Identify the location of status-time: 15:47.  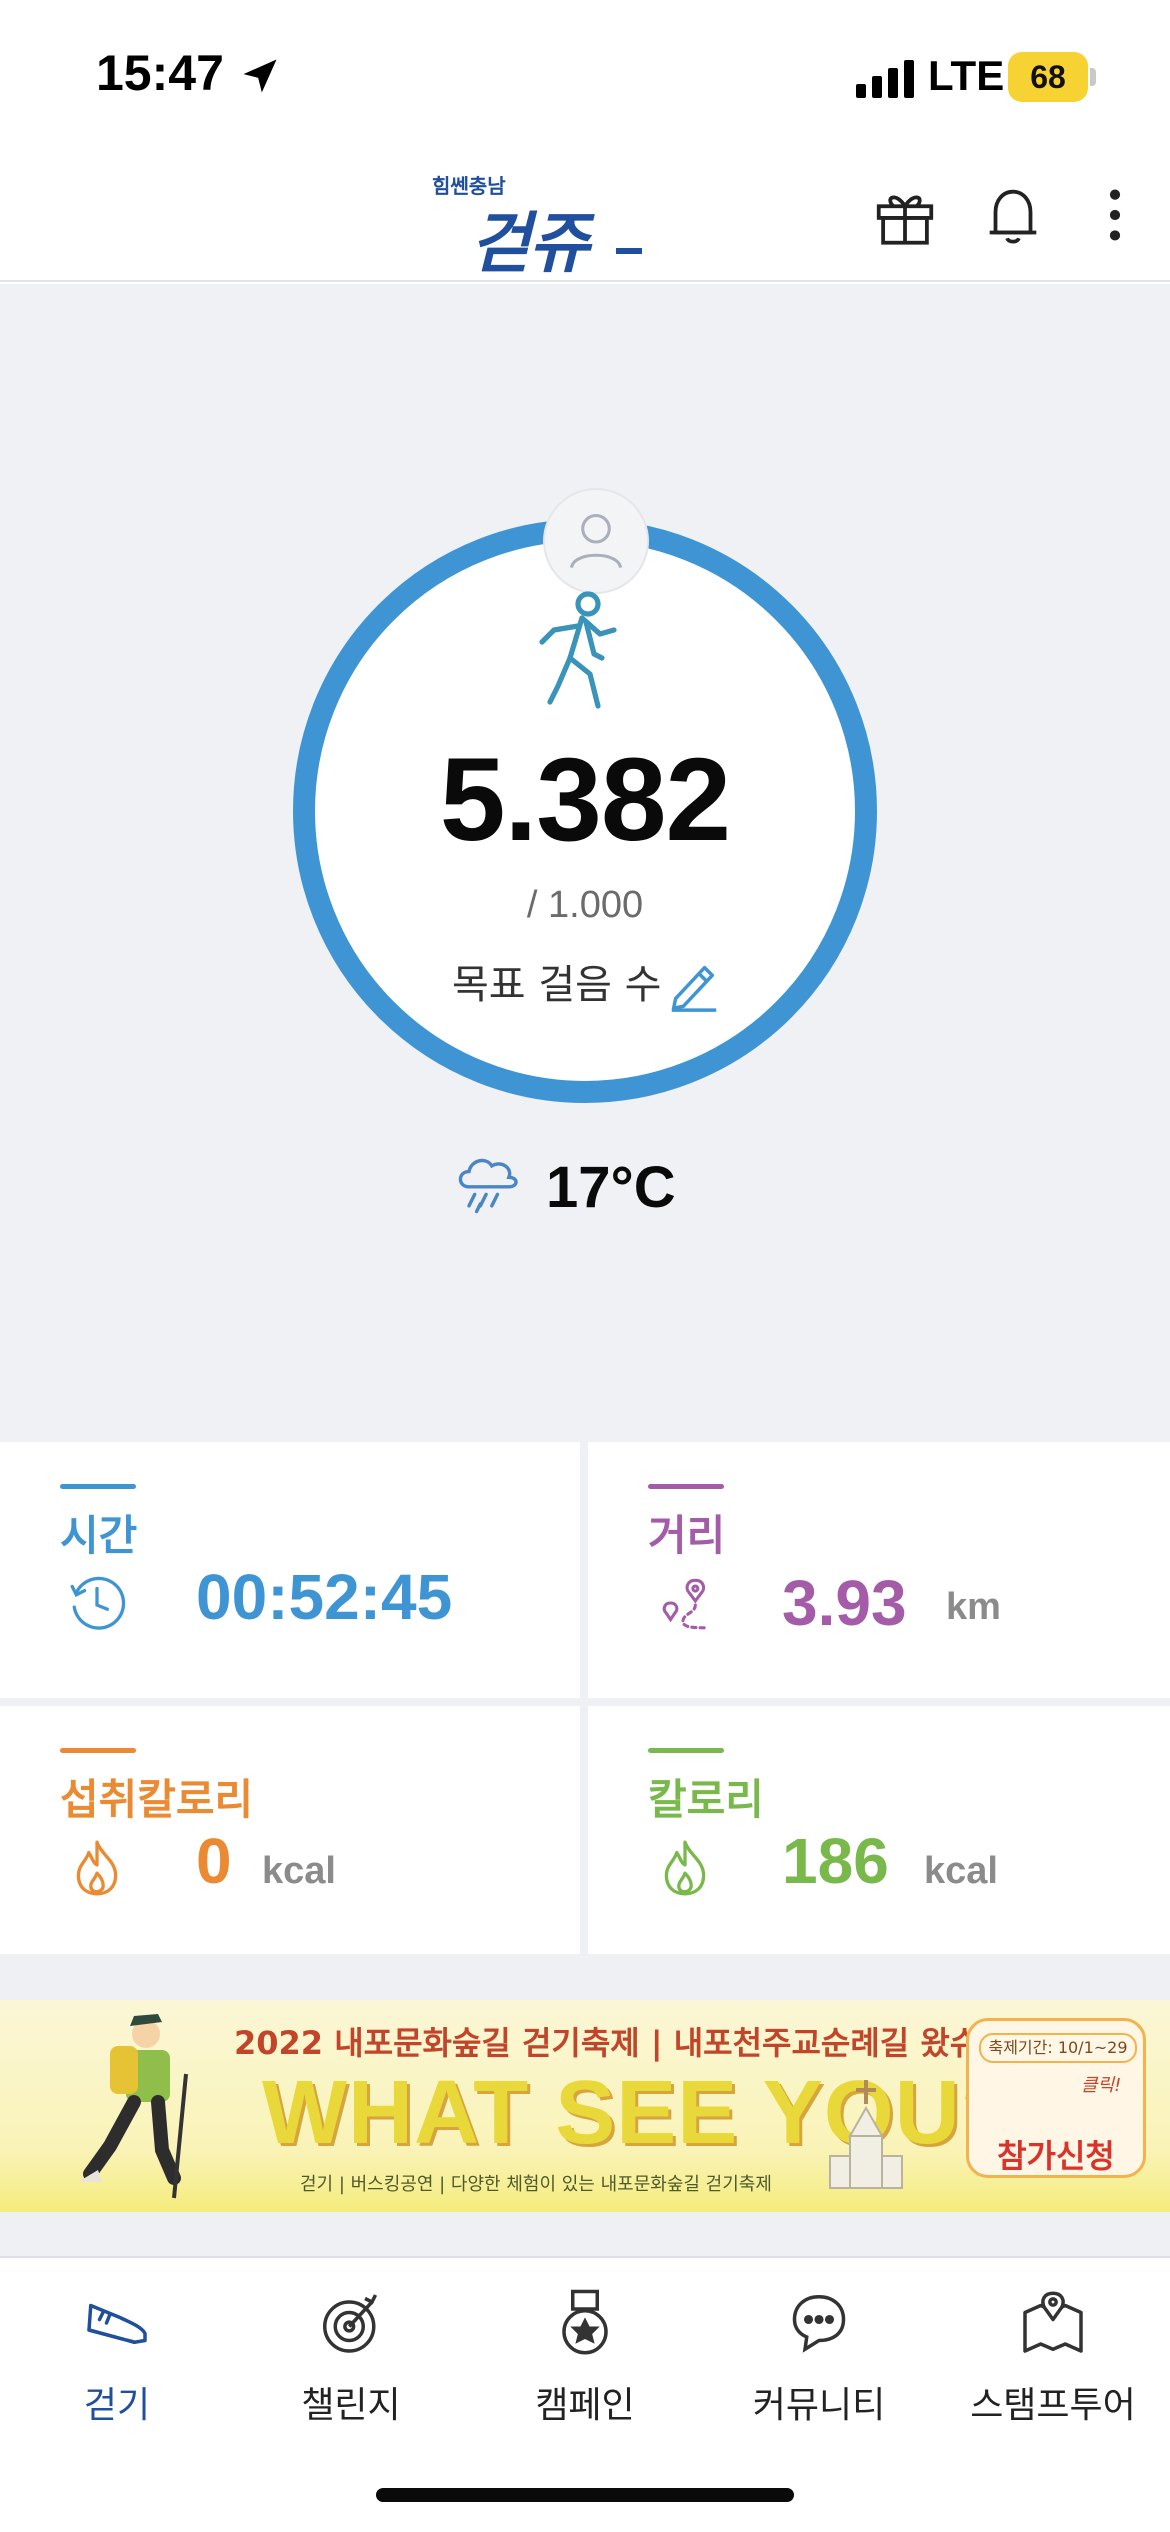
(160, 73).